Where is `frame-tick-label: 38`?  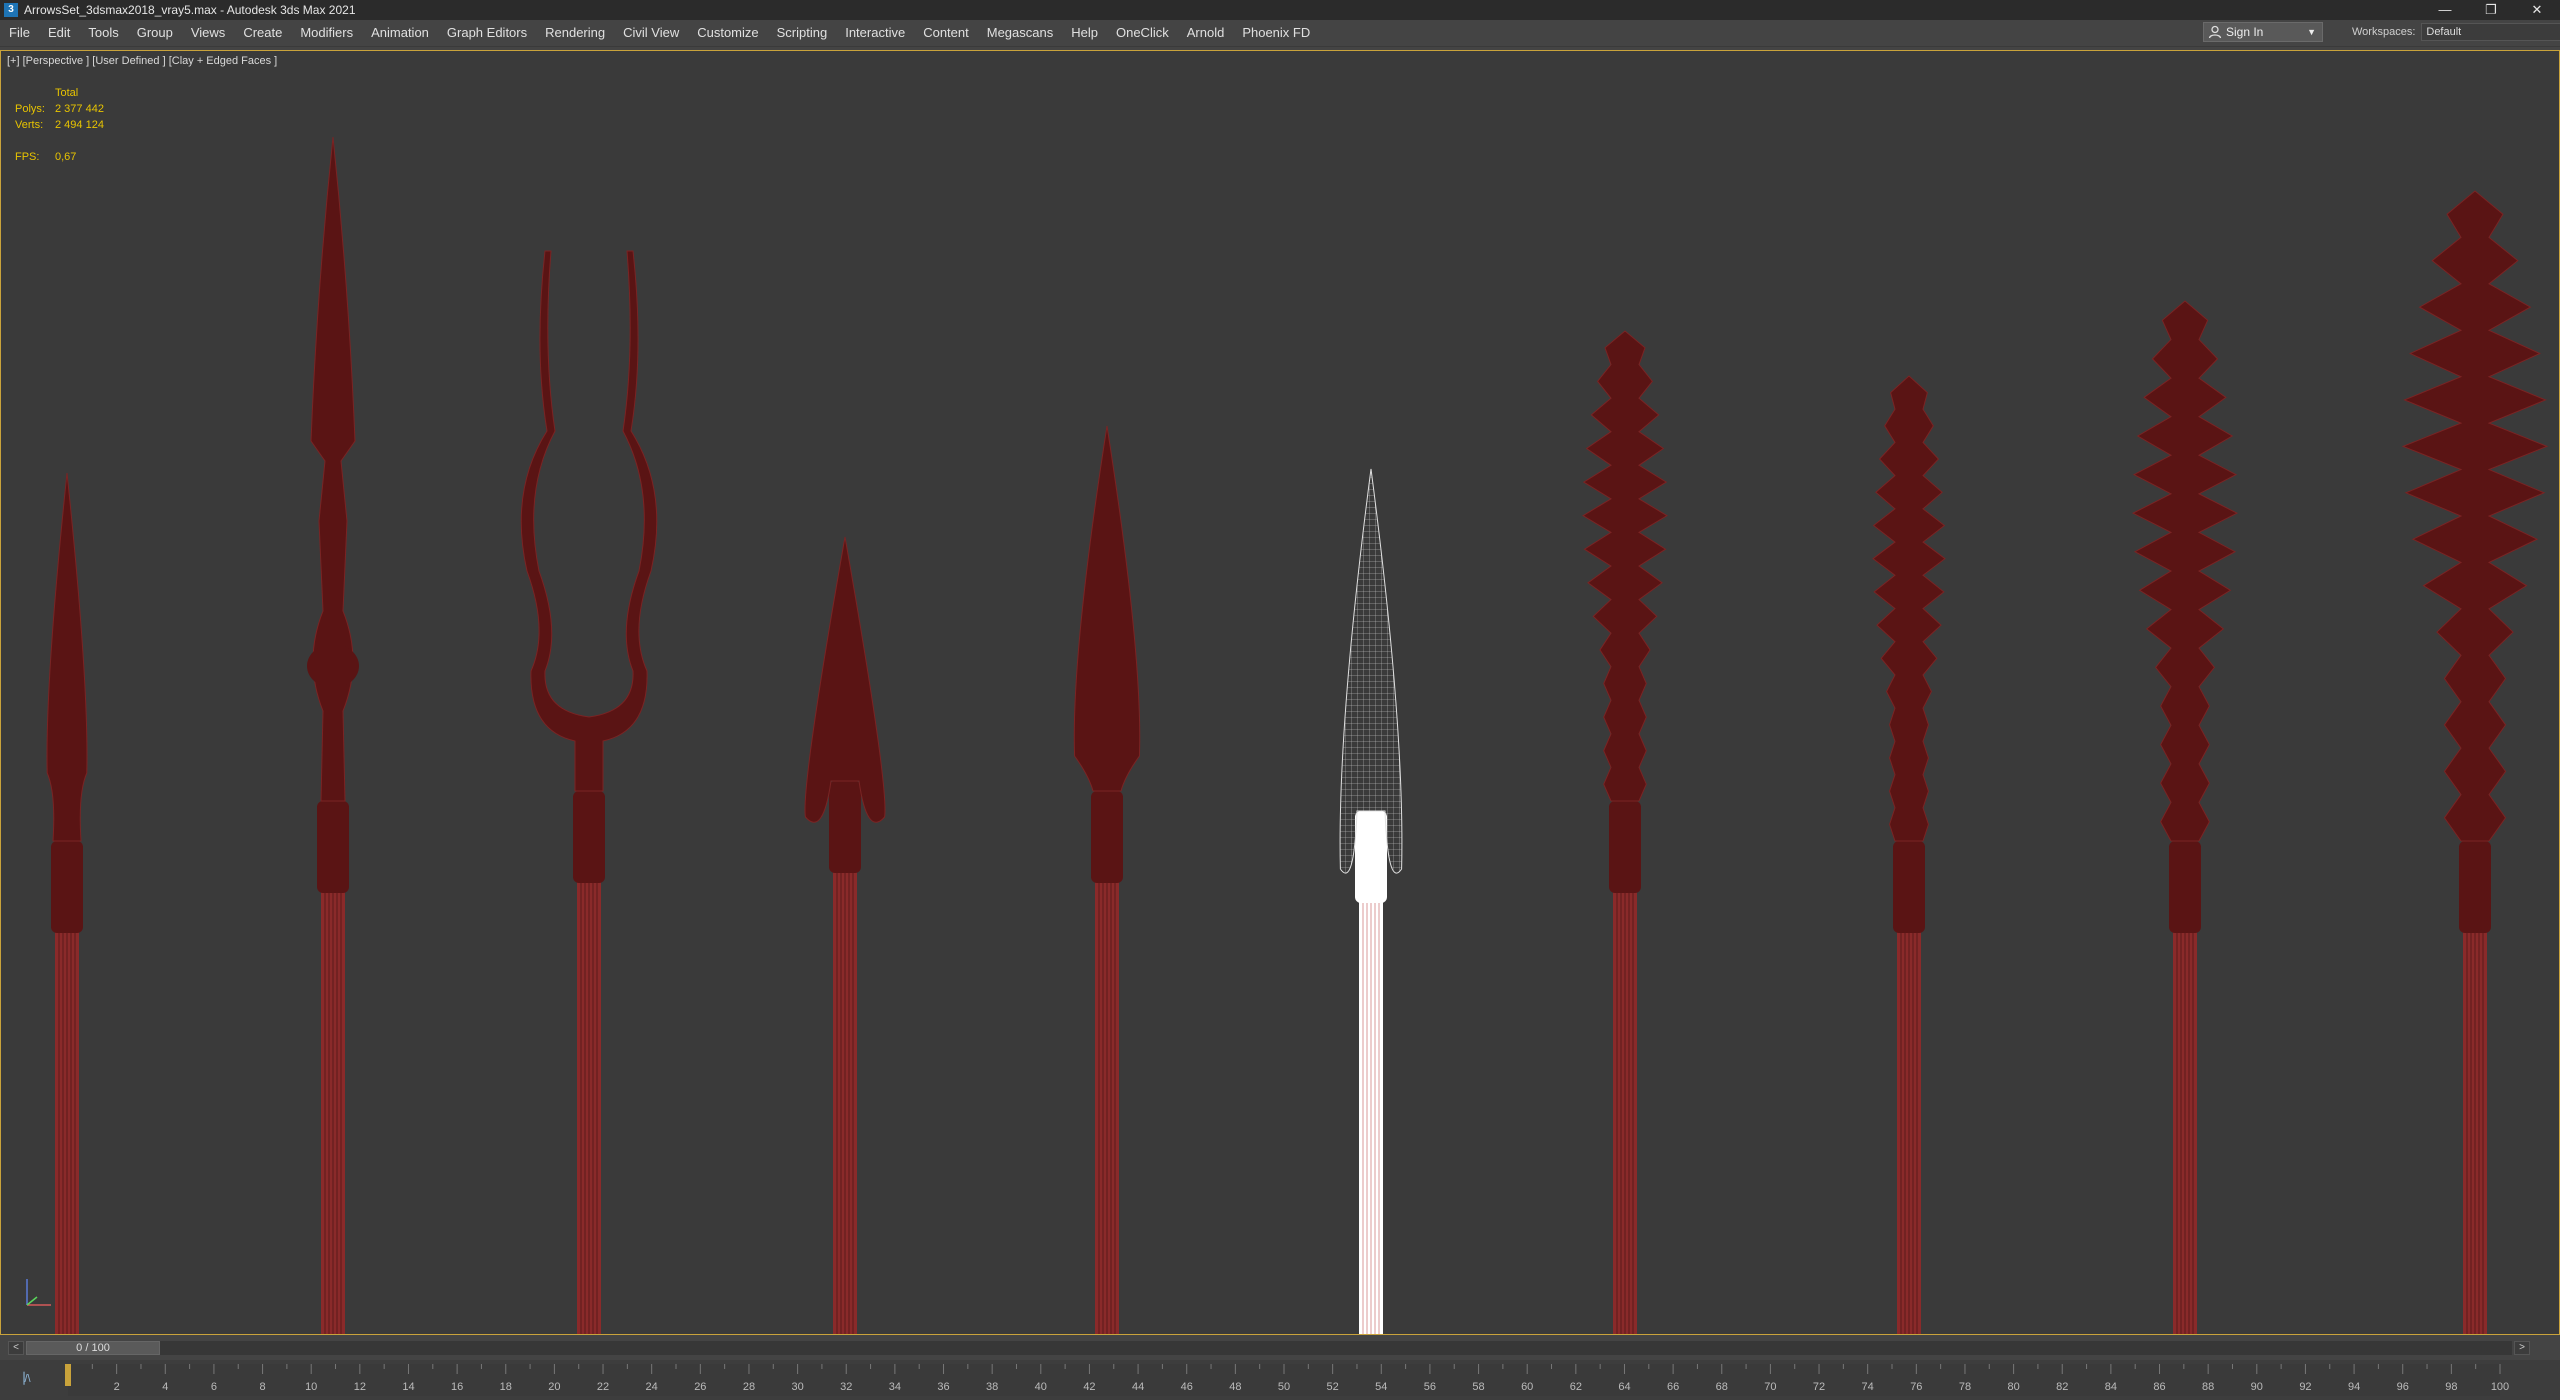
frame-tick-label: 38 is located at coordinates (992, 1387).